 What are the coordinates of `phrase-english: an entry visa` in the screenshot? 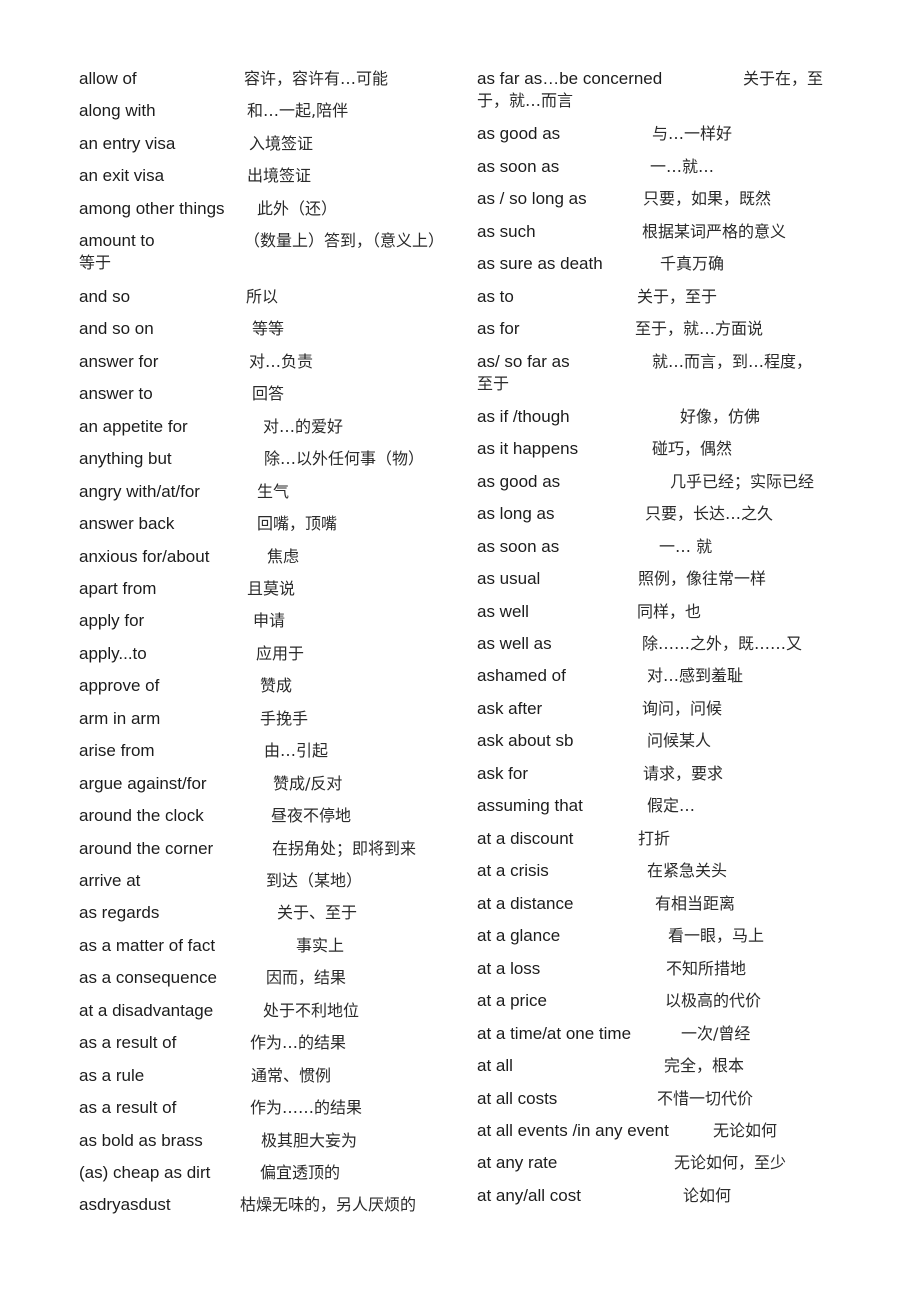 It's located at (127, 143).